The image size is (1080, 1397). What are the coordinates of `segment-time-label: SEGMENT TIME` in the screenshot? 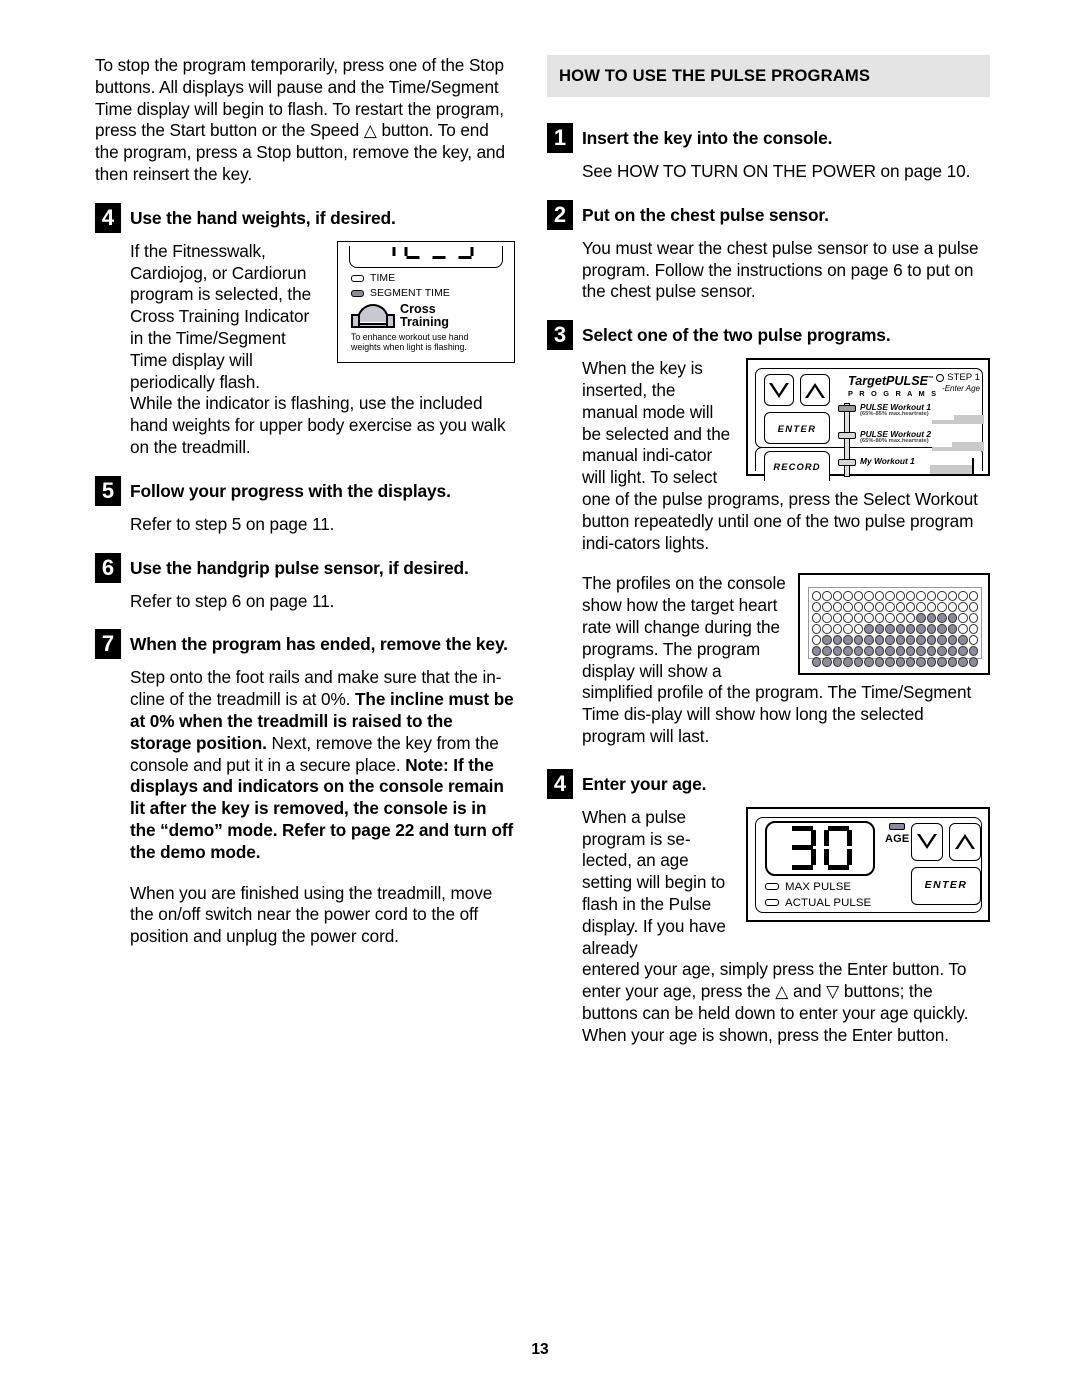 It's located at (410, 293).